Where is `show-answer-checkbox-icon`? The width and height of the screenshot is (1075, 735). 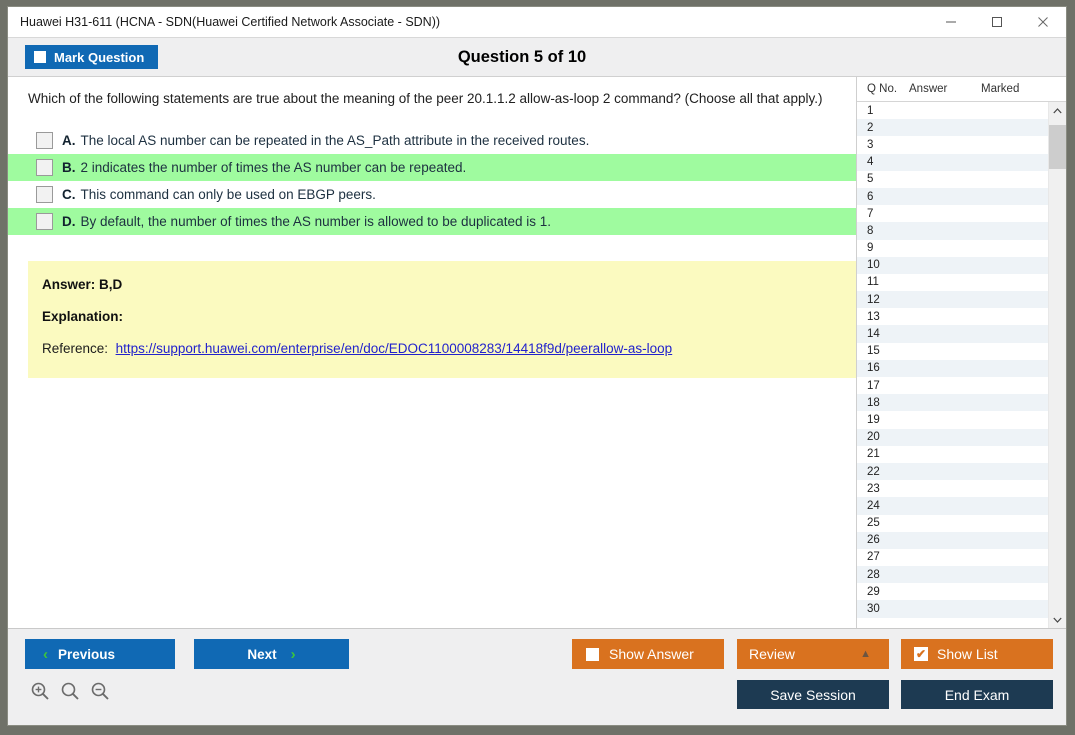
show-answer-checkbox-icon is located at coordinates (592, 654).